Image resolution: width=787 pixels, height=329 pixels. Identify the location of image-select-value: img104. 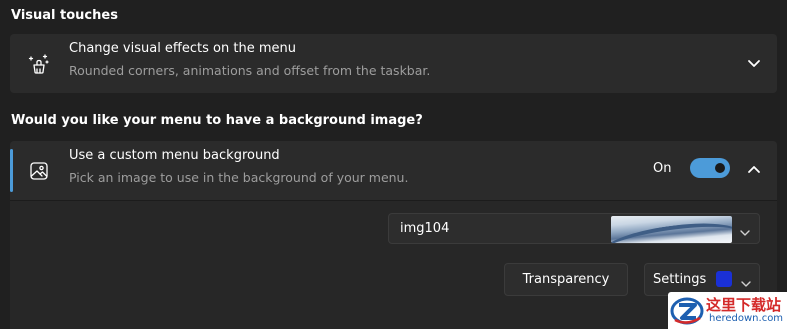
(425, 228).